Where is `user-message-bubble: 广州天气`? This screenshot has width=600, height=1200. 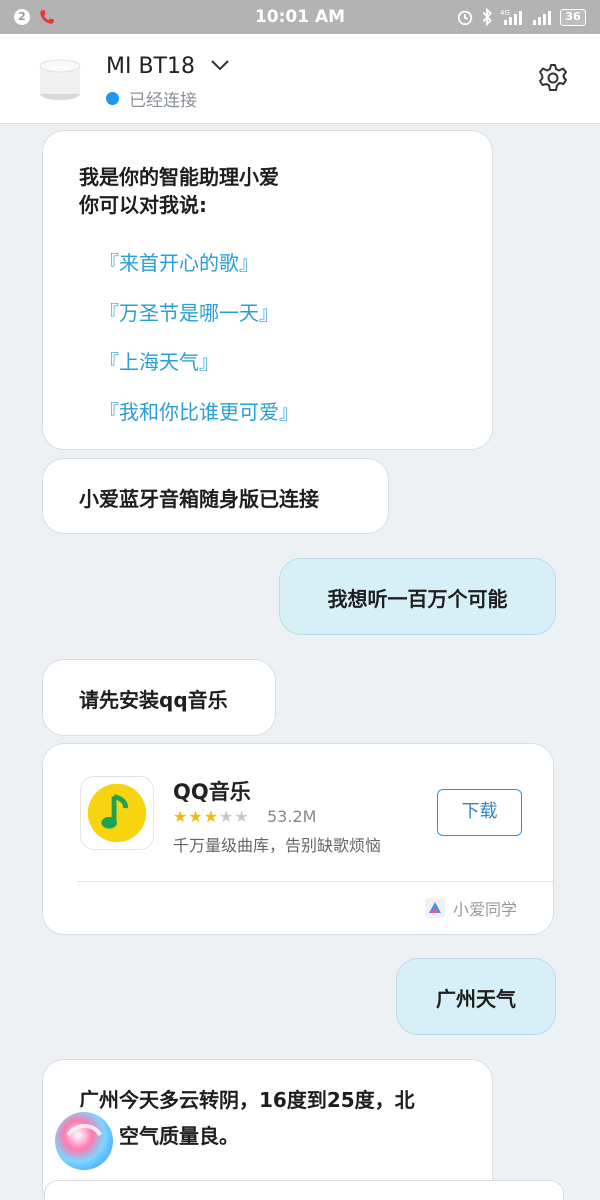
user-message-bubble: 广州天气 is located at coordinates (476, 996).